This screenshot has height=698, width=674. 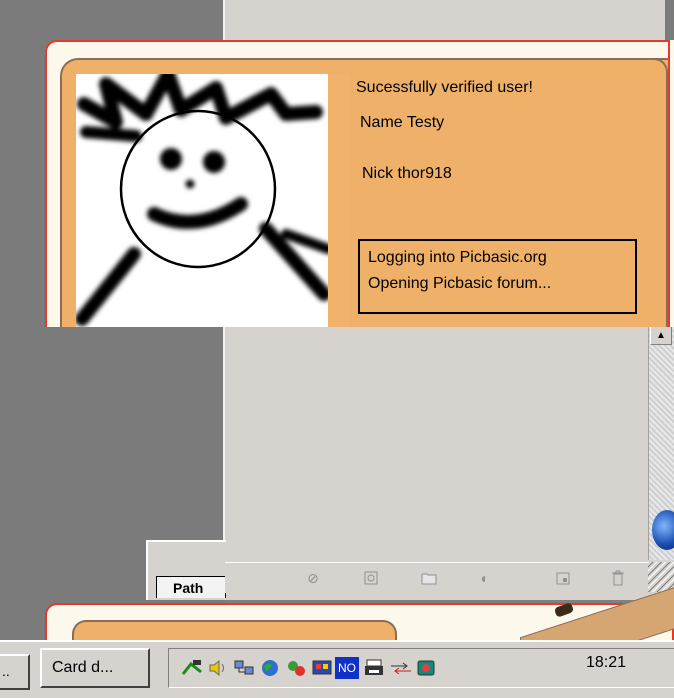 I want to click on avatar-shadow, so click(x=339, y=200).